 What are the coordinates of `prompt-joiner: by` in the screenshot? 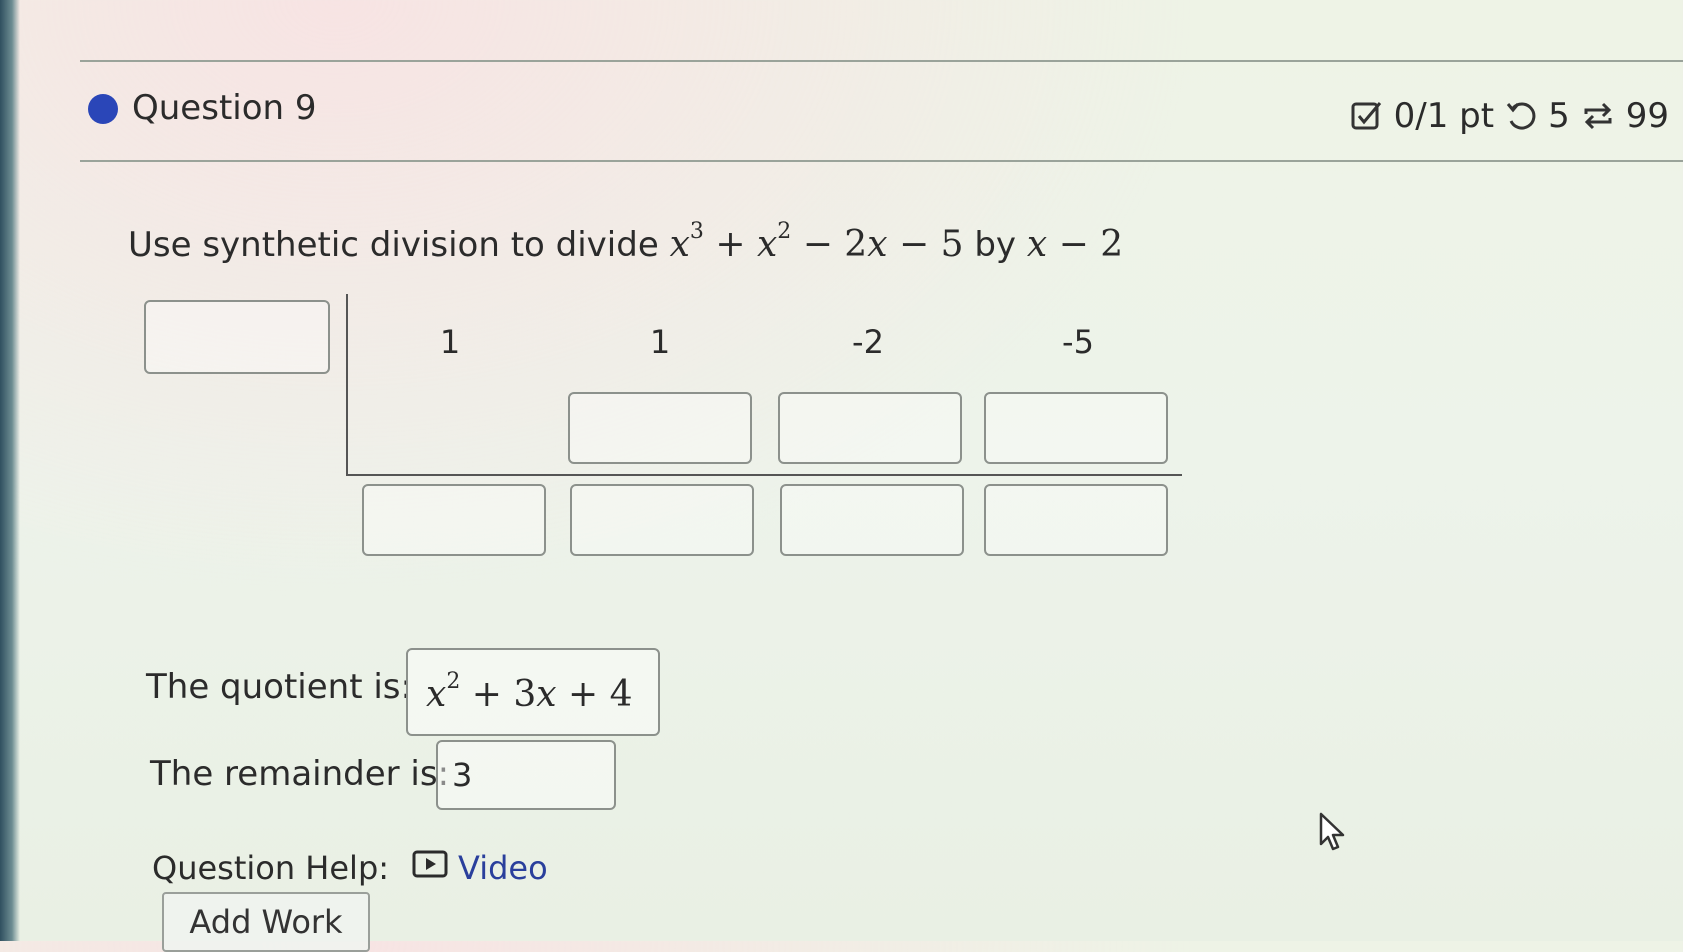 It's located at (995, 245).